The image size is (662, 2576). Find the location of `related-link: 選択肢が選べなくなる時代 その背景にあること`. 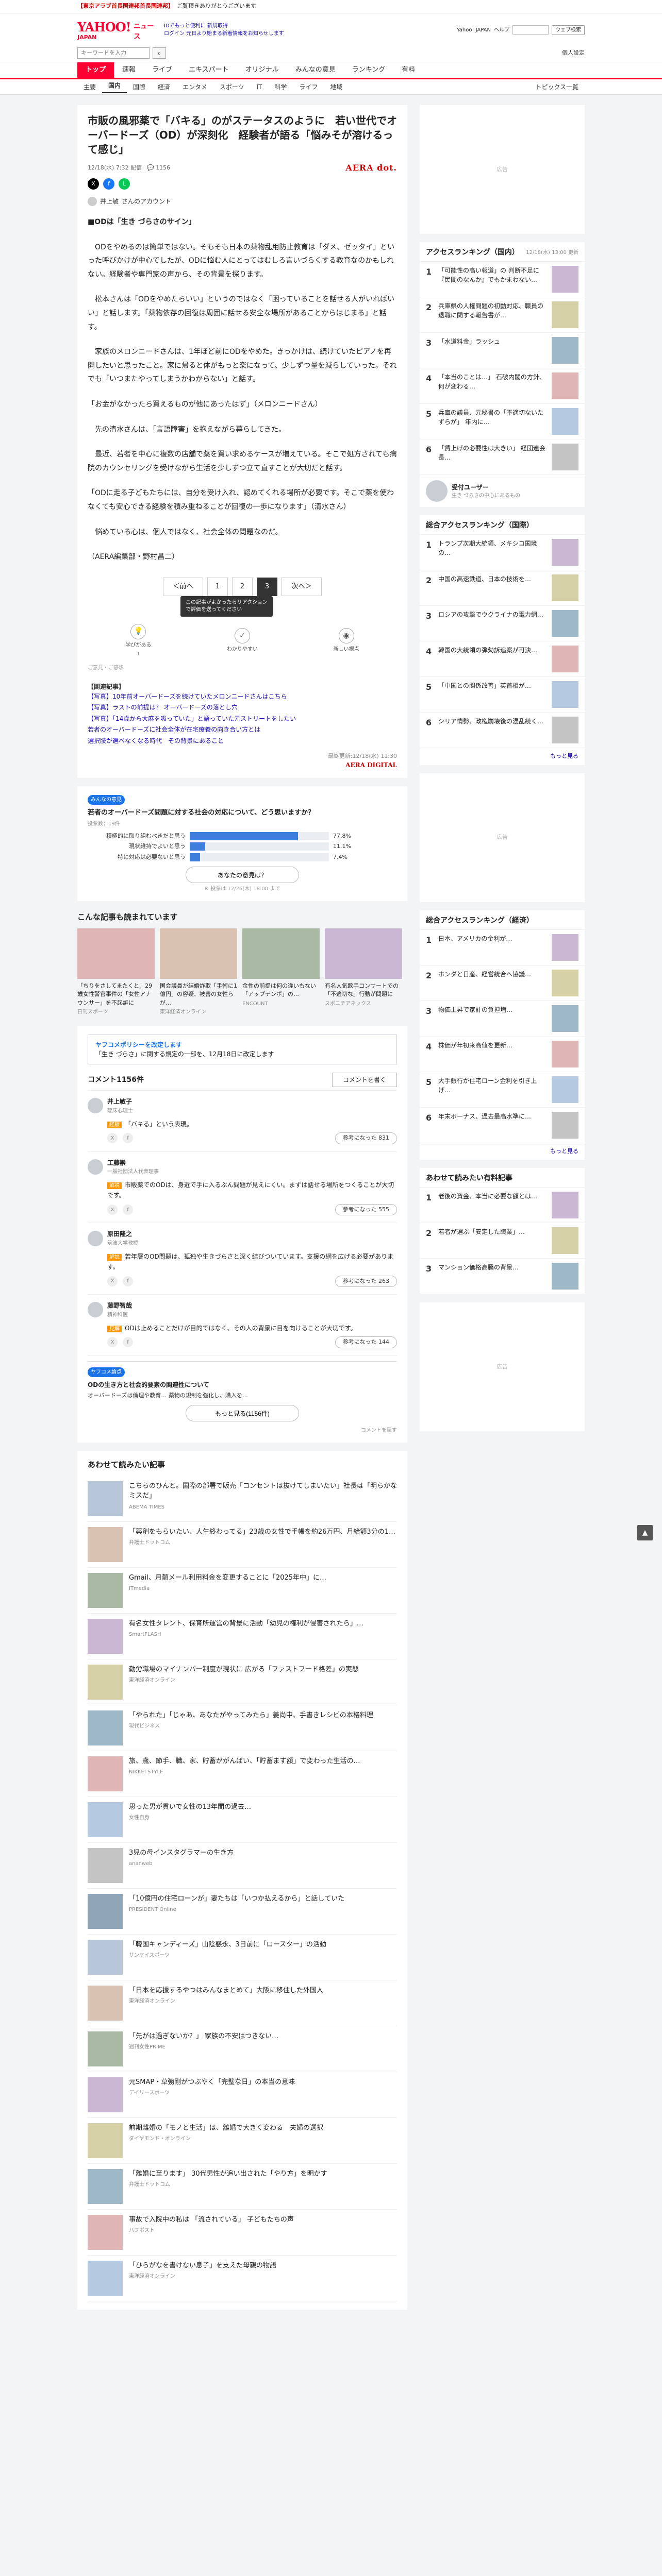

related-link: 選択肢が選べなくなる時代 その背景にあること is located at coordinates (243, 741).